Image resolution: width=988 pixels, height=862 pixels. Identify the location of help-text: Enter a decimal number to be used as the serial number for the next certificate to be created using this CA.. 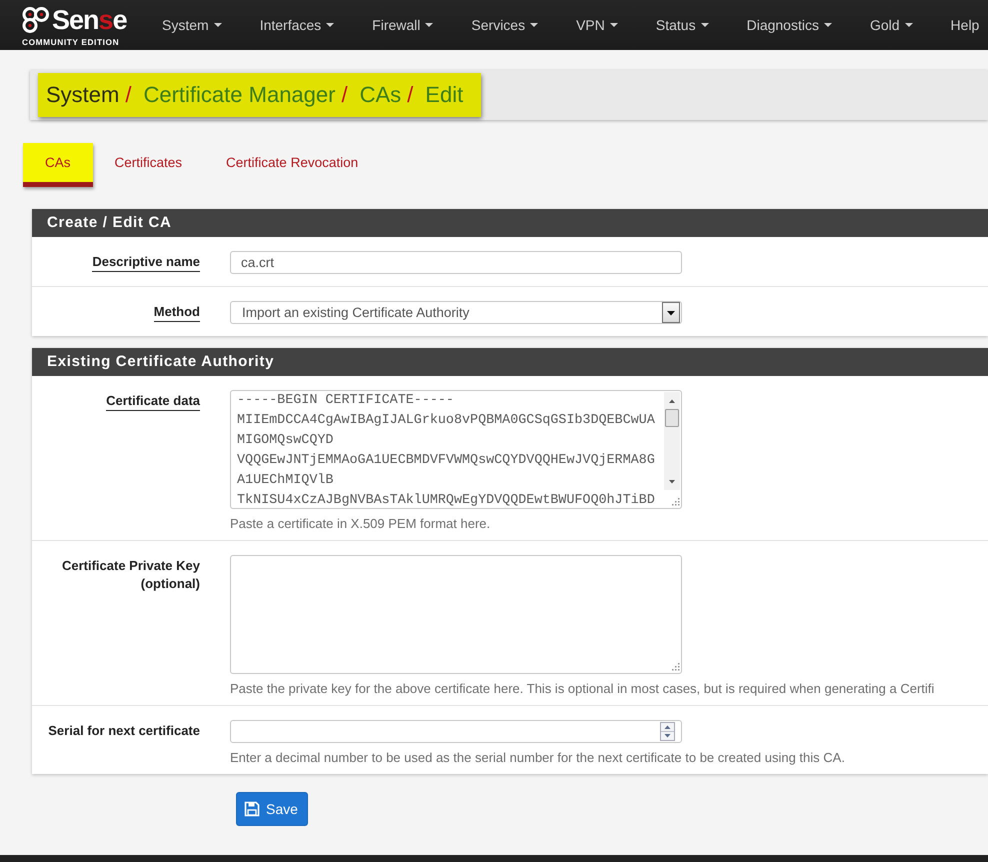
(538, 758).